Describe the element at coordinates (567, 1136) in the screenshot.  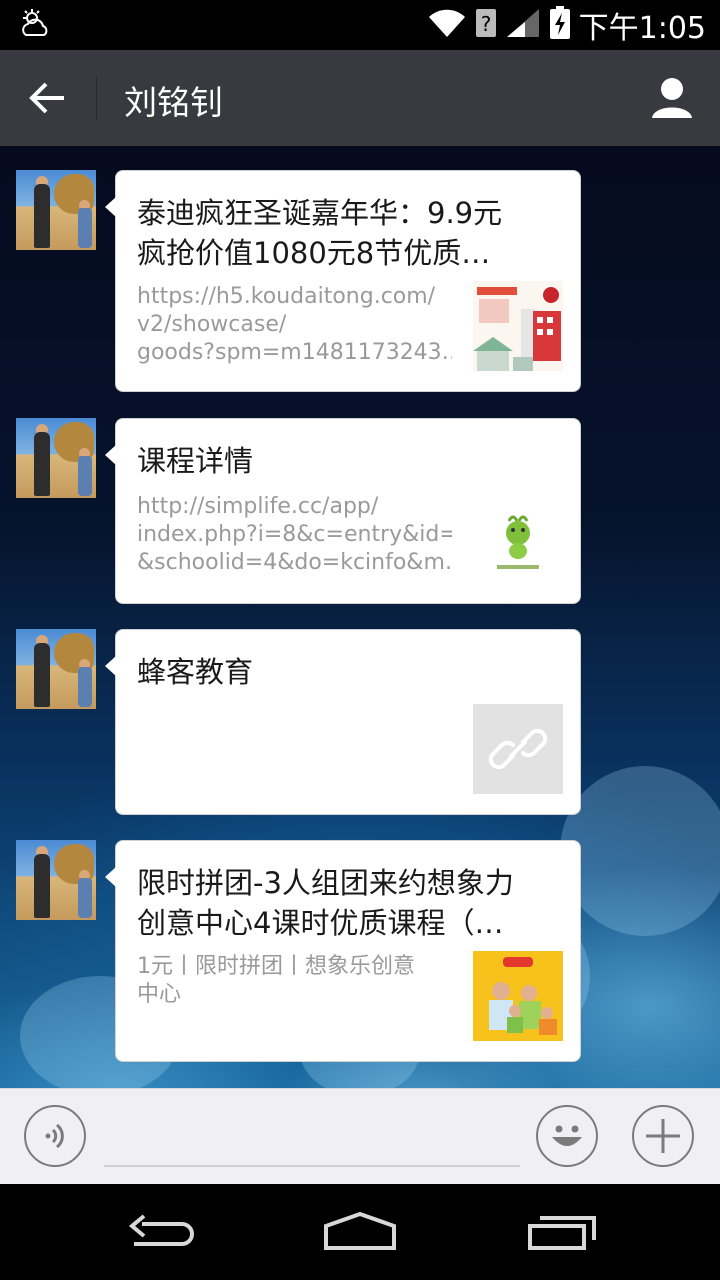
I see `emoji-icon` at that location.